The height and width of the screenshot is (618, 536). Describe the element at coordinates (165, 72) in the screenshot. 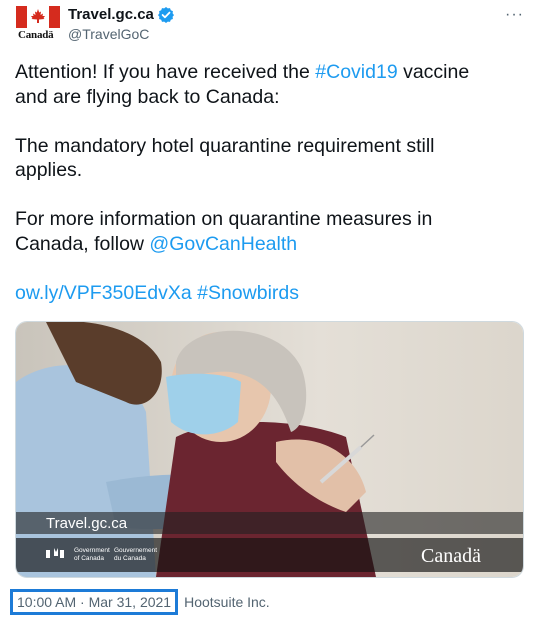

I see `tweet-text-segment: Attention! If you have received the` at that location.